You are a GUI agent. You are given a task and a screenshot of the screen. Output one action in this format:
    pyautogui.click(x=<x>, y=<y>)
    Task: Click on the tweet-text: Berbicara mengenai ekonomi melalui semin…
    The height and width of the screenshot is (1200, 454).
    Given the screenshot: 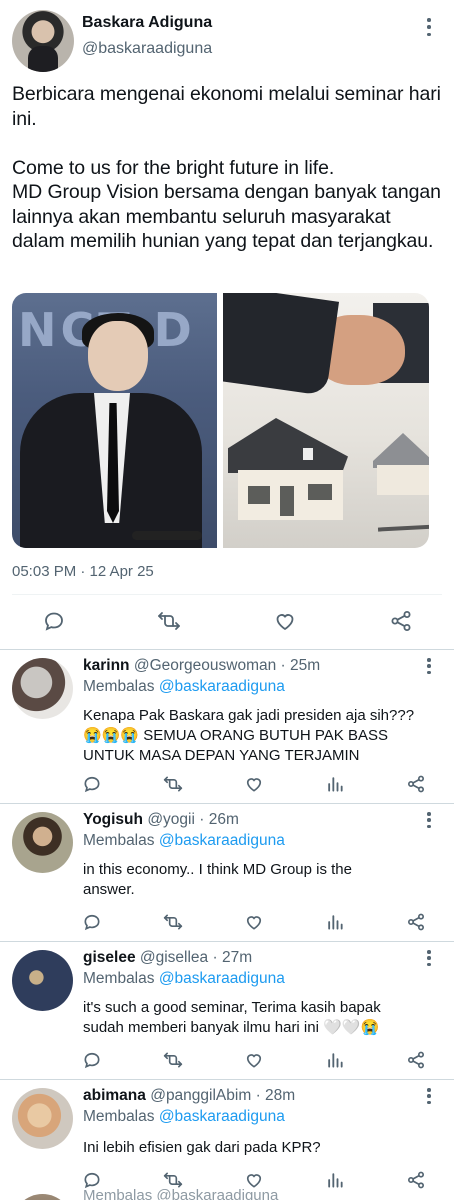 What is the action you would take?
    pyautogui.click(x=226, y=167)
    